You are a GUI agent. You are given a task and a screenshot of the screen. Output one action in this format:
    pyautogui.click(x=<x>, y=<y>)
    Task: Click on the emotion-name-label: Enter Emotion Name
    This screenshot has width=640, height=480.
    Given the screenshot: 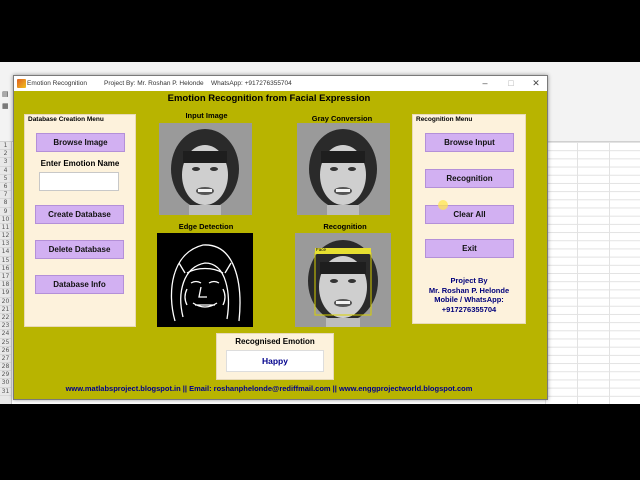 What is the action you would take?
    pyautogui.click(x=80, y=163)
    